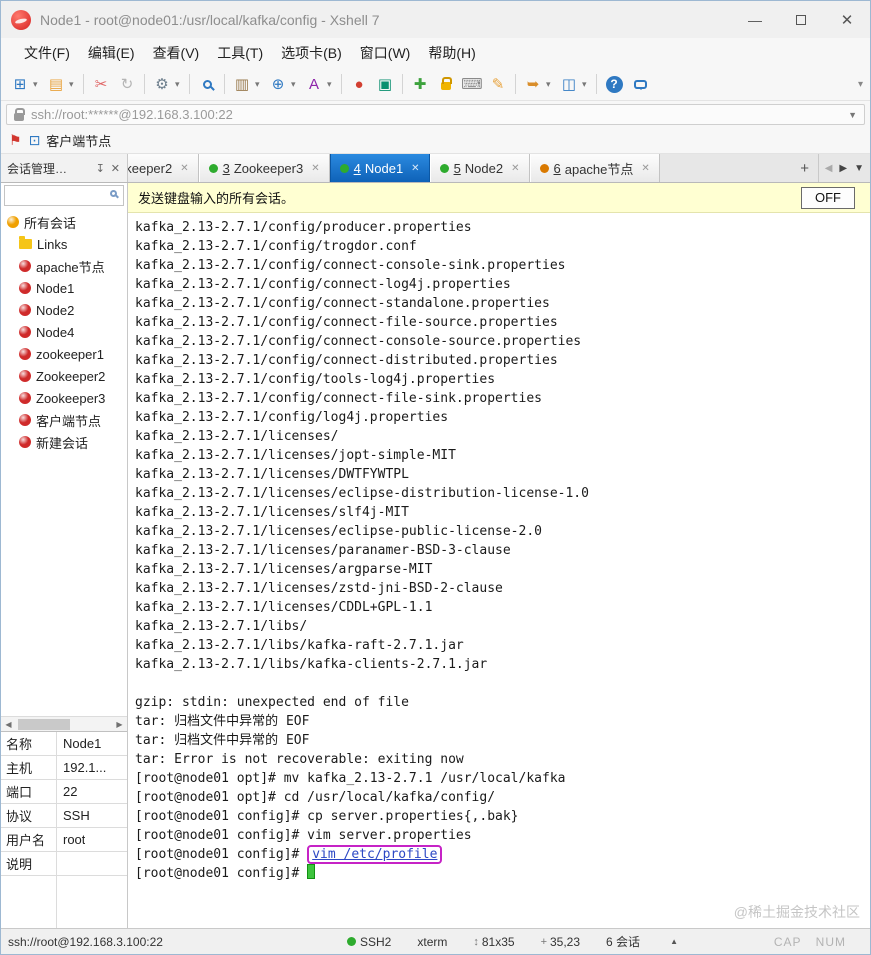 The height and width of the screenshot is (955, 871). I want to click on session-tree-item: Node4, so click(64, 332).